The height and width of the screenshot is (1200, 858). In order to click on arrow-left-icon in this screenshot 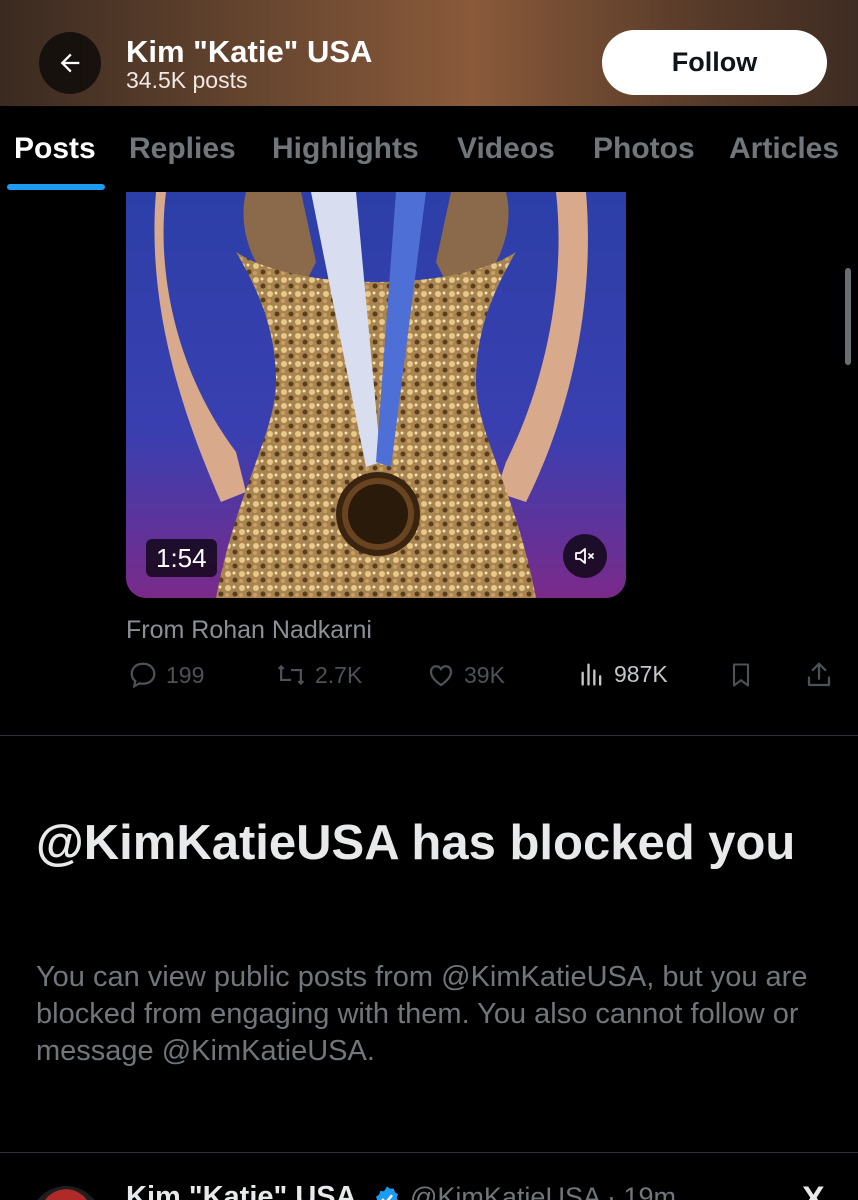, I will do `click(70, 63)`.